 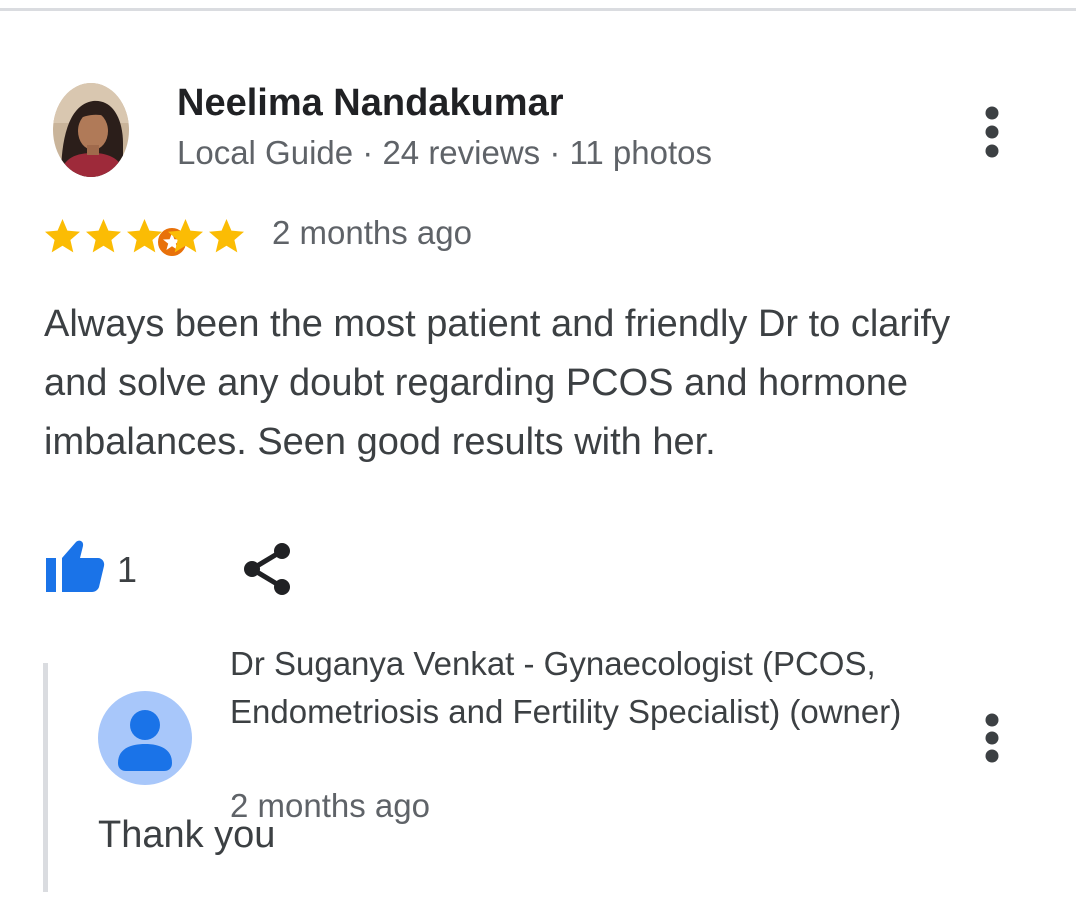 I want to click on reply-text: Thank you, so click(x=187, y=835).